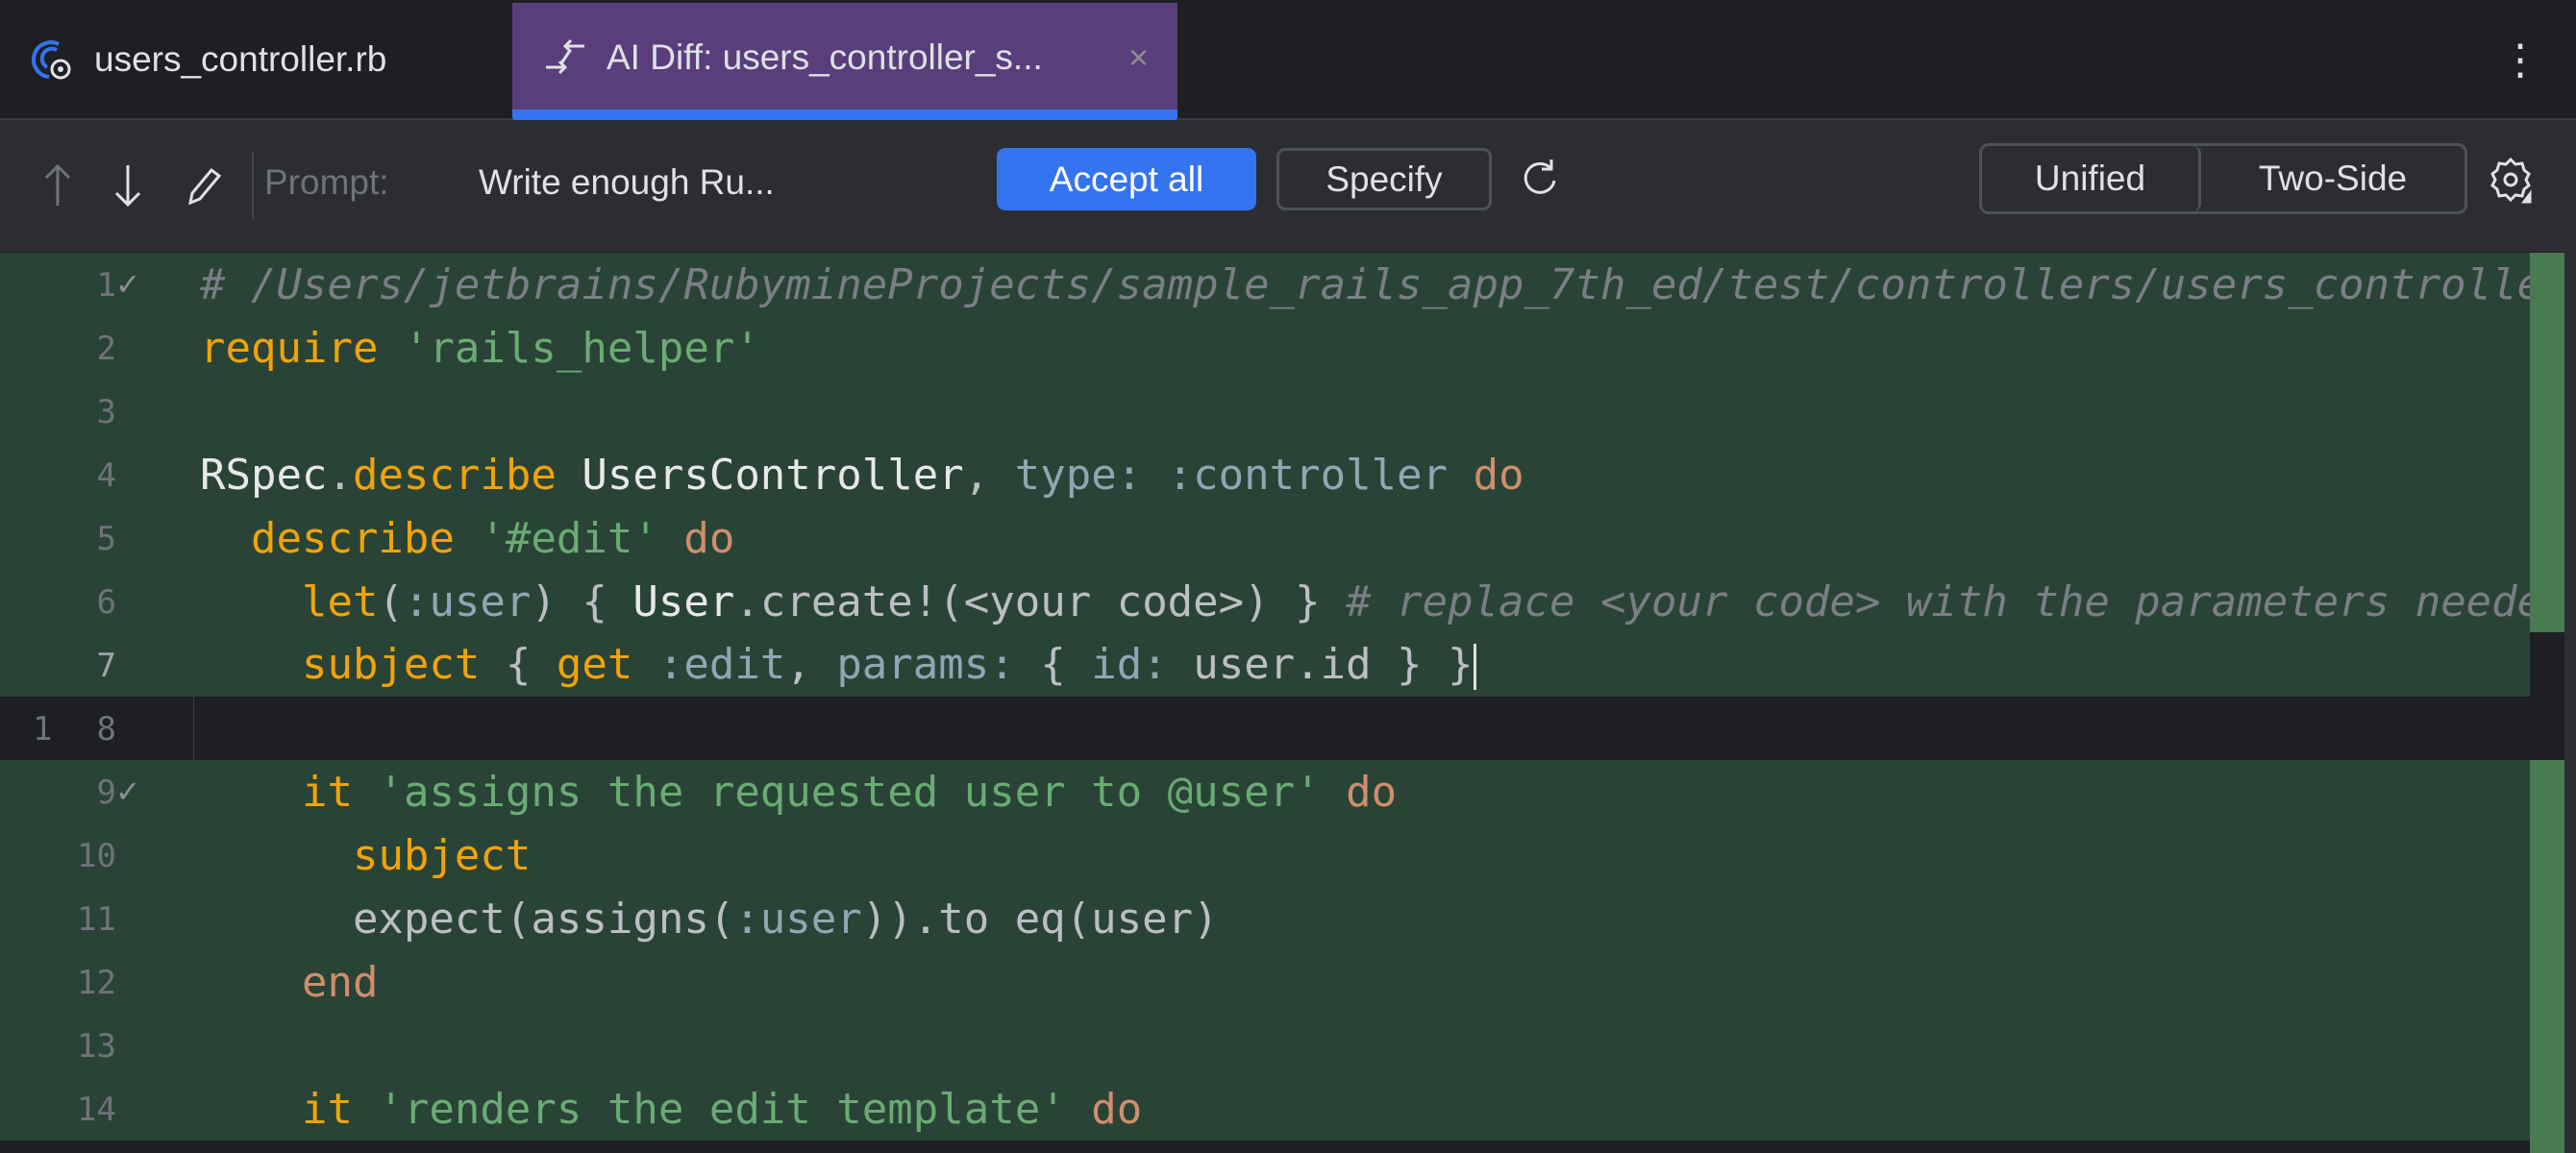 The width and height of the screenshot is (2576, 1153). I want to click on code-text: end, so click(1362, 983).